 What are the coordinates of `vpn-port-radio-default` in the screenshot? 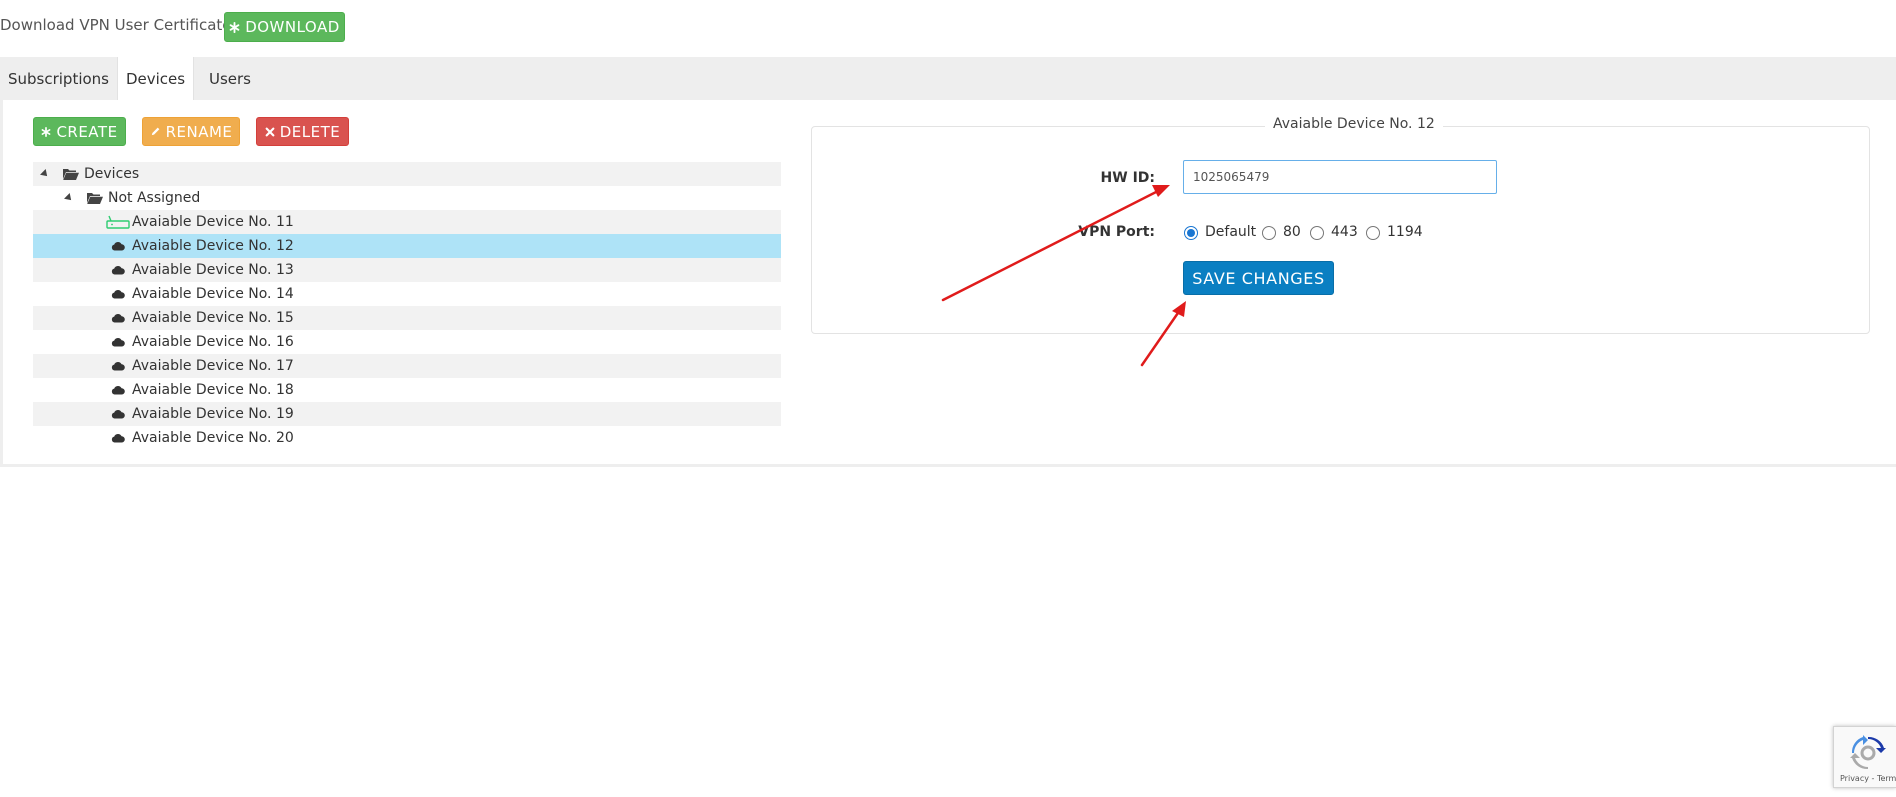 It's located at (1191, 233).